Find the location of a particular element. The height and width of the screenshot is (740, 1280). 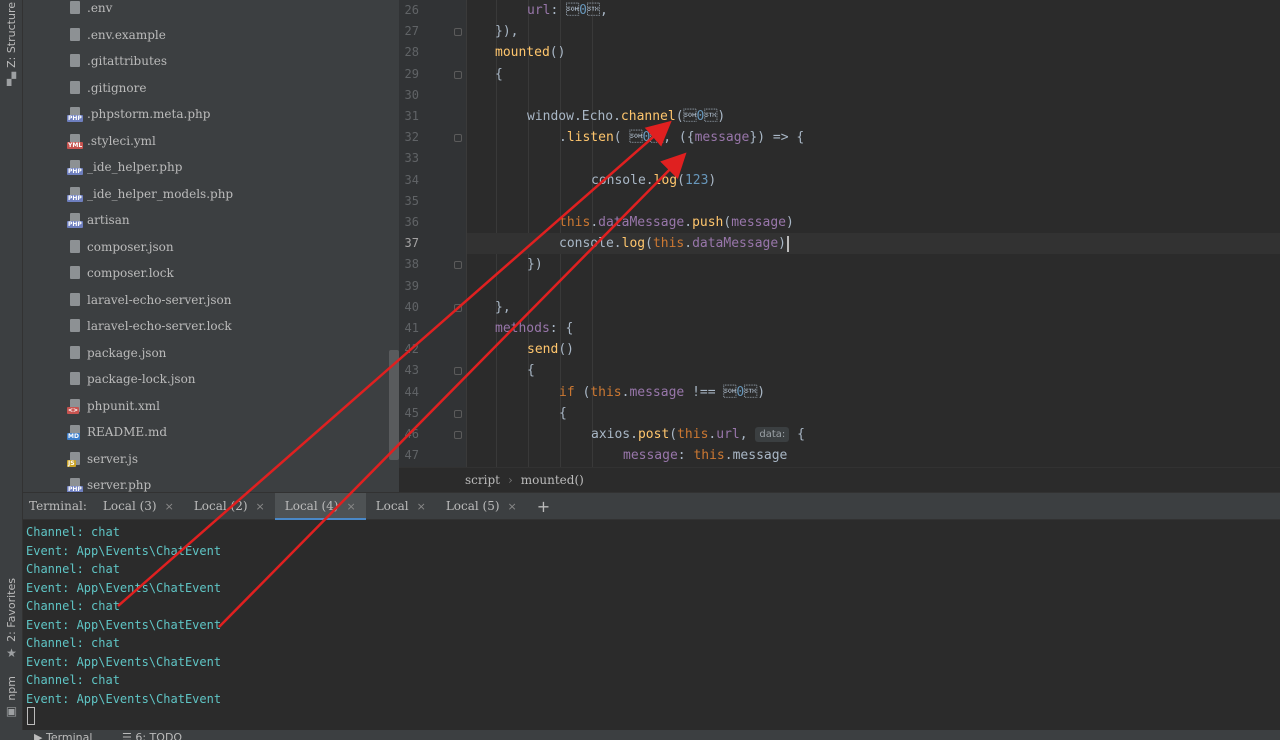

terminal-tab: Local (5) × is located at coordinates (481, 506).